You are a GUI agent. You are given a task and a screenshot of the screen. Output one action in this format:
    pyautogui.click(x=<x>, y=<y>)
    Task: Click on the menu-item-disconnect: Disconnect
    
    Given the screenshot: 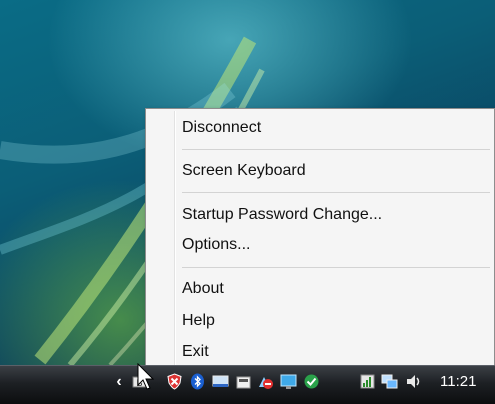 What is the action you would take?
    pyautogui.click(x=221, y=128)
    